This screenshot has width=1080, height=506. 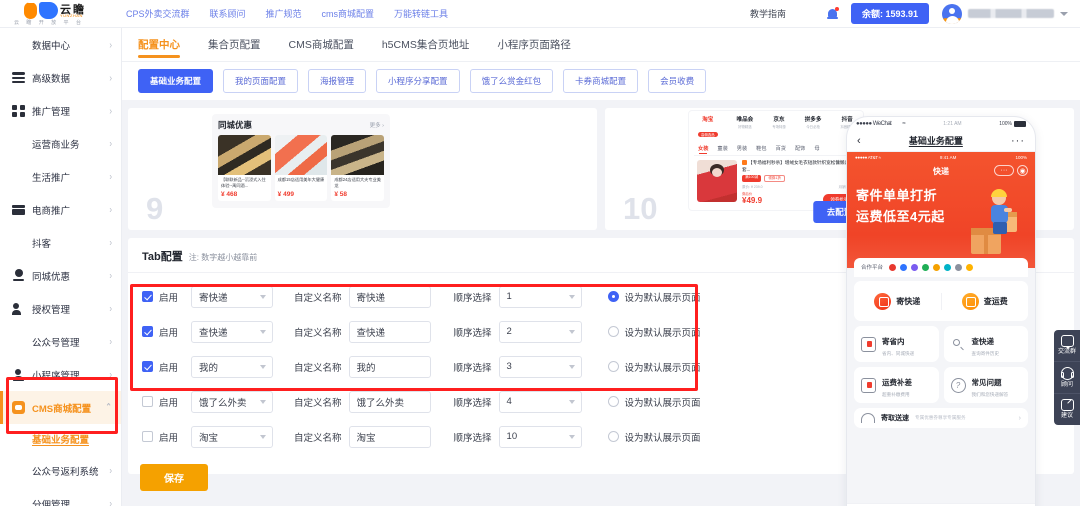 I want to click on sidebar-item-advanced-data: 高级数据 ›, so click(x=60, y=77).